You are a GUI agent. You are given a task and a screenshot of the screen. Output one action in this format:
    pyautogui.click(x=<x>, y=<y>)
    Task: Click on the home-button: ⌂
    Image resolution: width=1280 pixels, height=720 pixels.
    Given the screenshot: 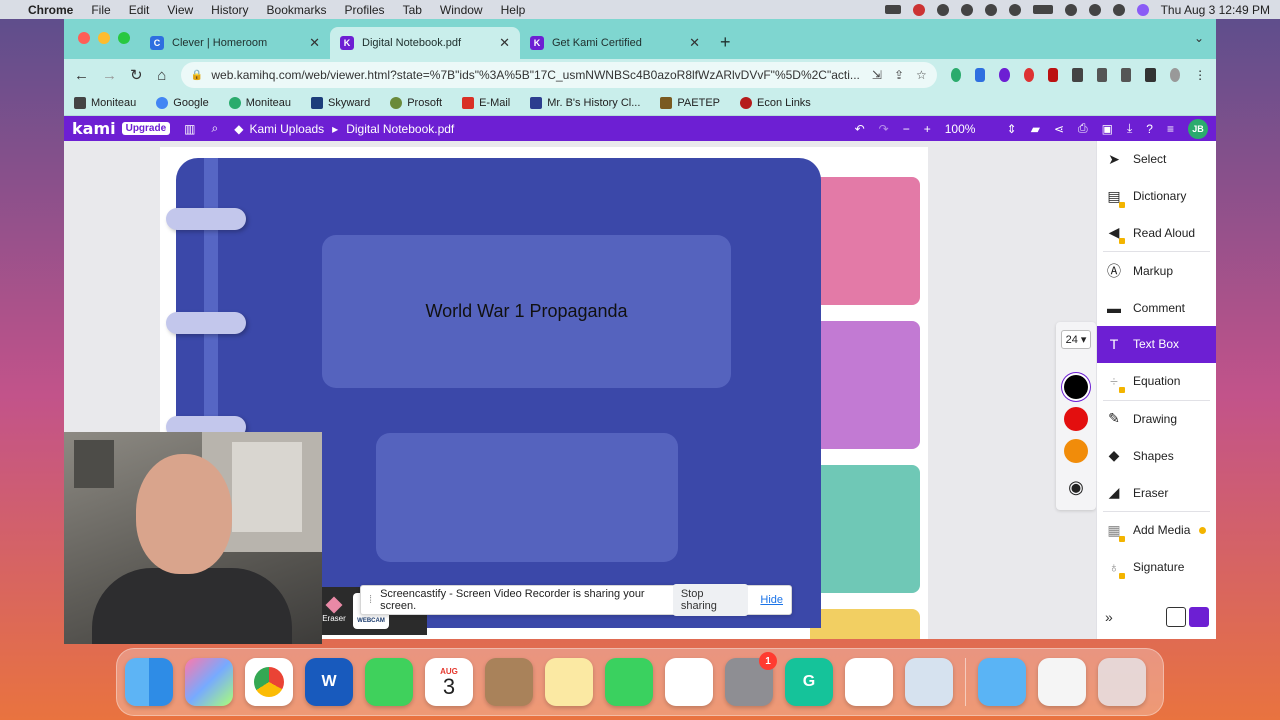 What is the action you would take?
    pyautogui.click(x=162, y=75)
    